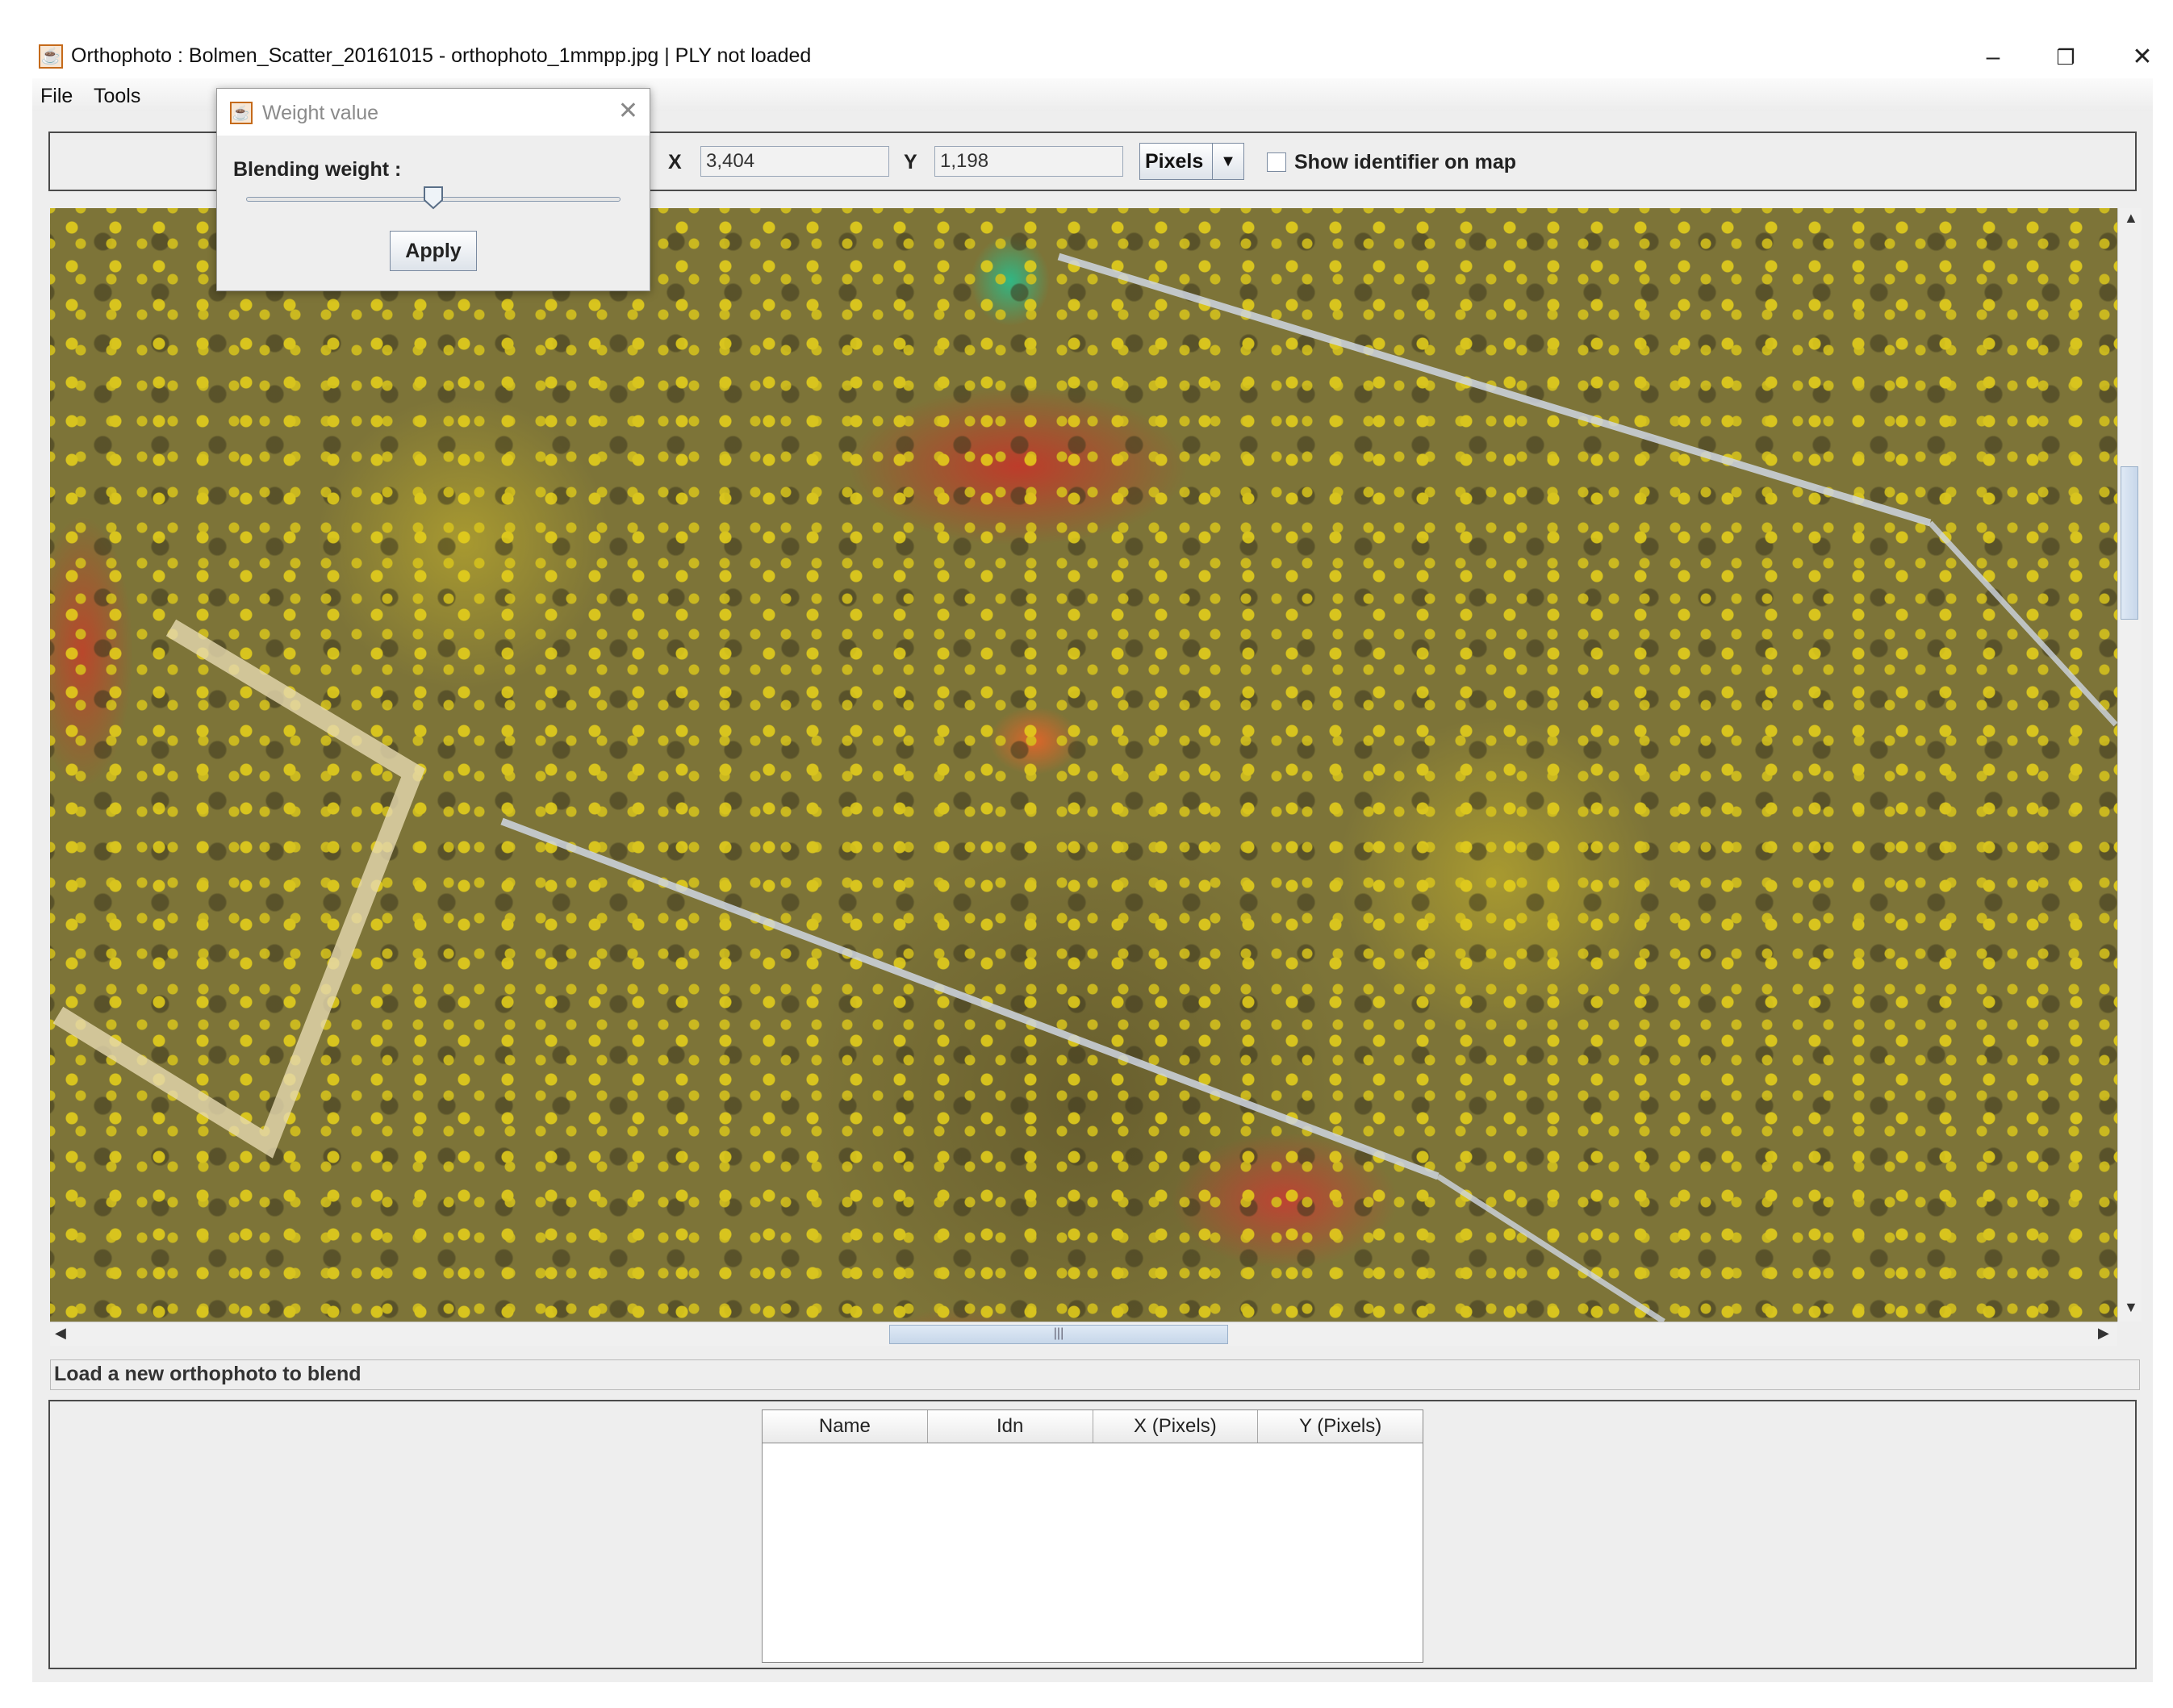 Image resolution: width=2173 pixels, height=1708 pixels. I want to click on column-header-name: Name, so click(845, 1427).